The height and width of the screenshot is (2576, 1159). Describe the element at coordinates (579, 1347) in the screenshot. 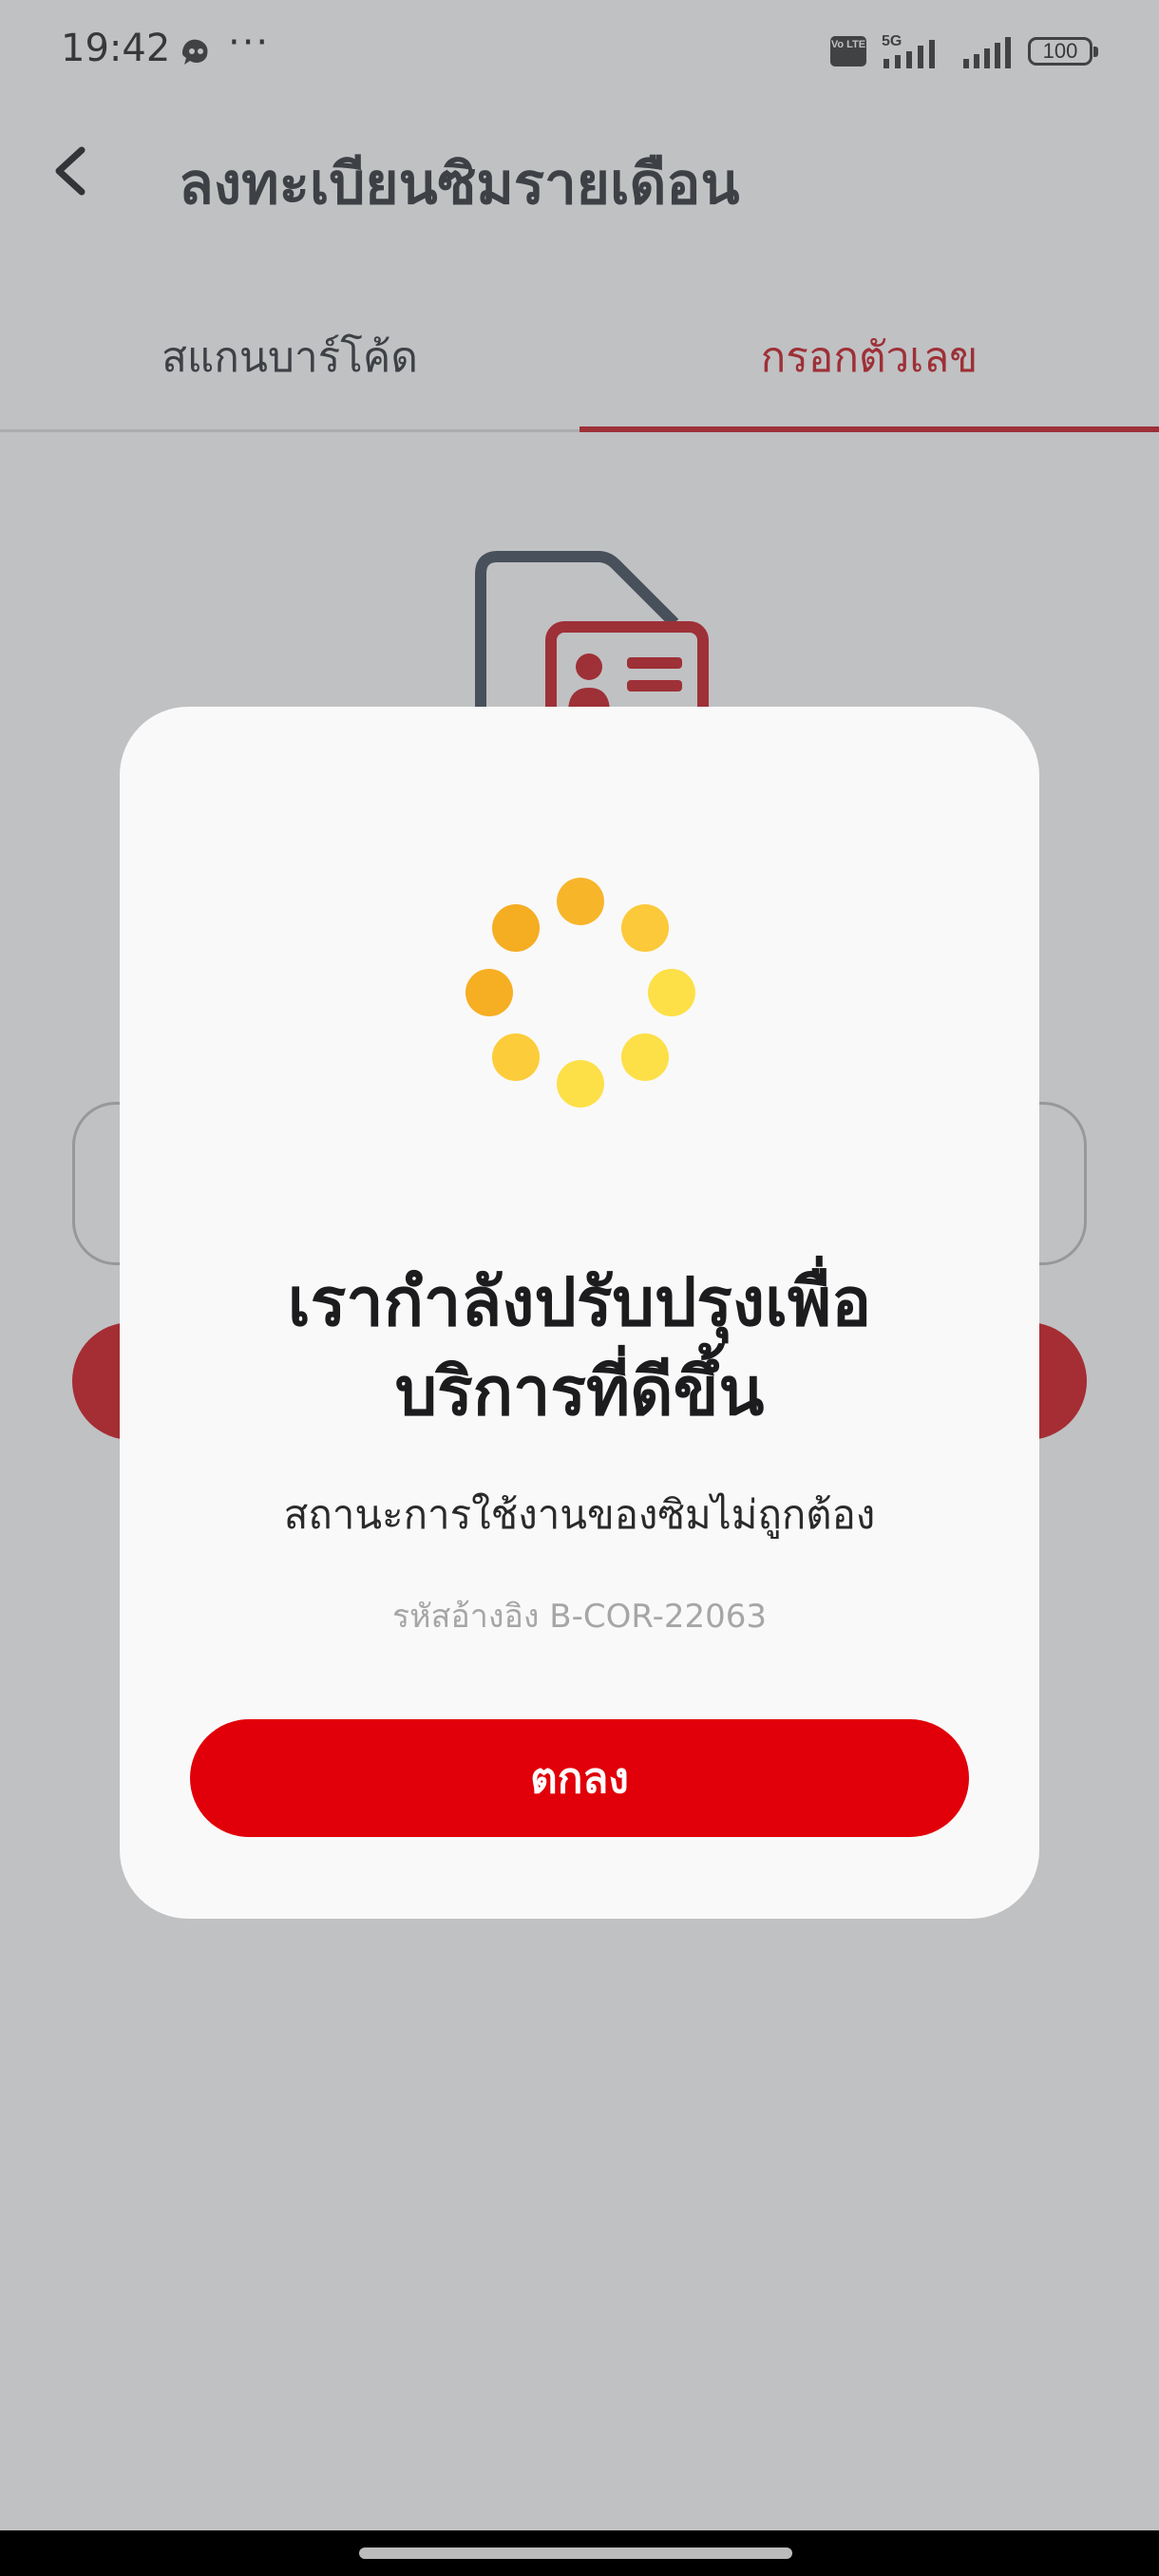

I see `dialog-title: เรากำลังปรับปรุงเพื่อ บริการที่ดีขึ้น` at that location.